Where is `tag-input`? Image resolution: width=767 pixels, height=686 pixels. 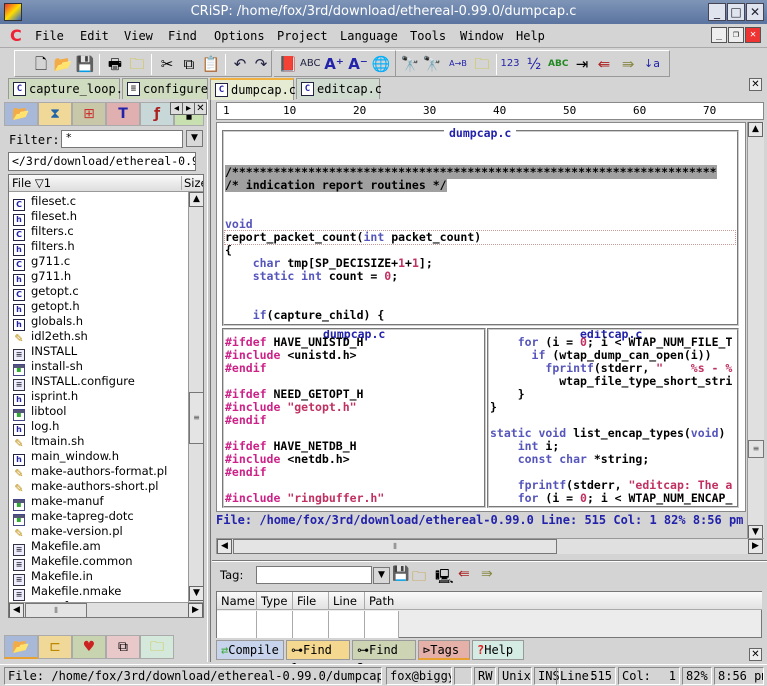
tag-input is located at coordinates (314, 575).